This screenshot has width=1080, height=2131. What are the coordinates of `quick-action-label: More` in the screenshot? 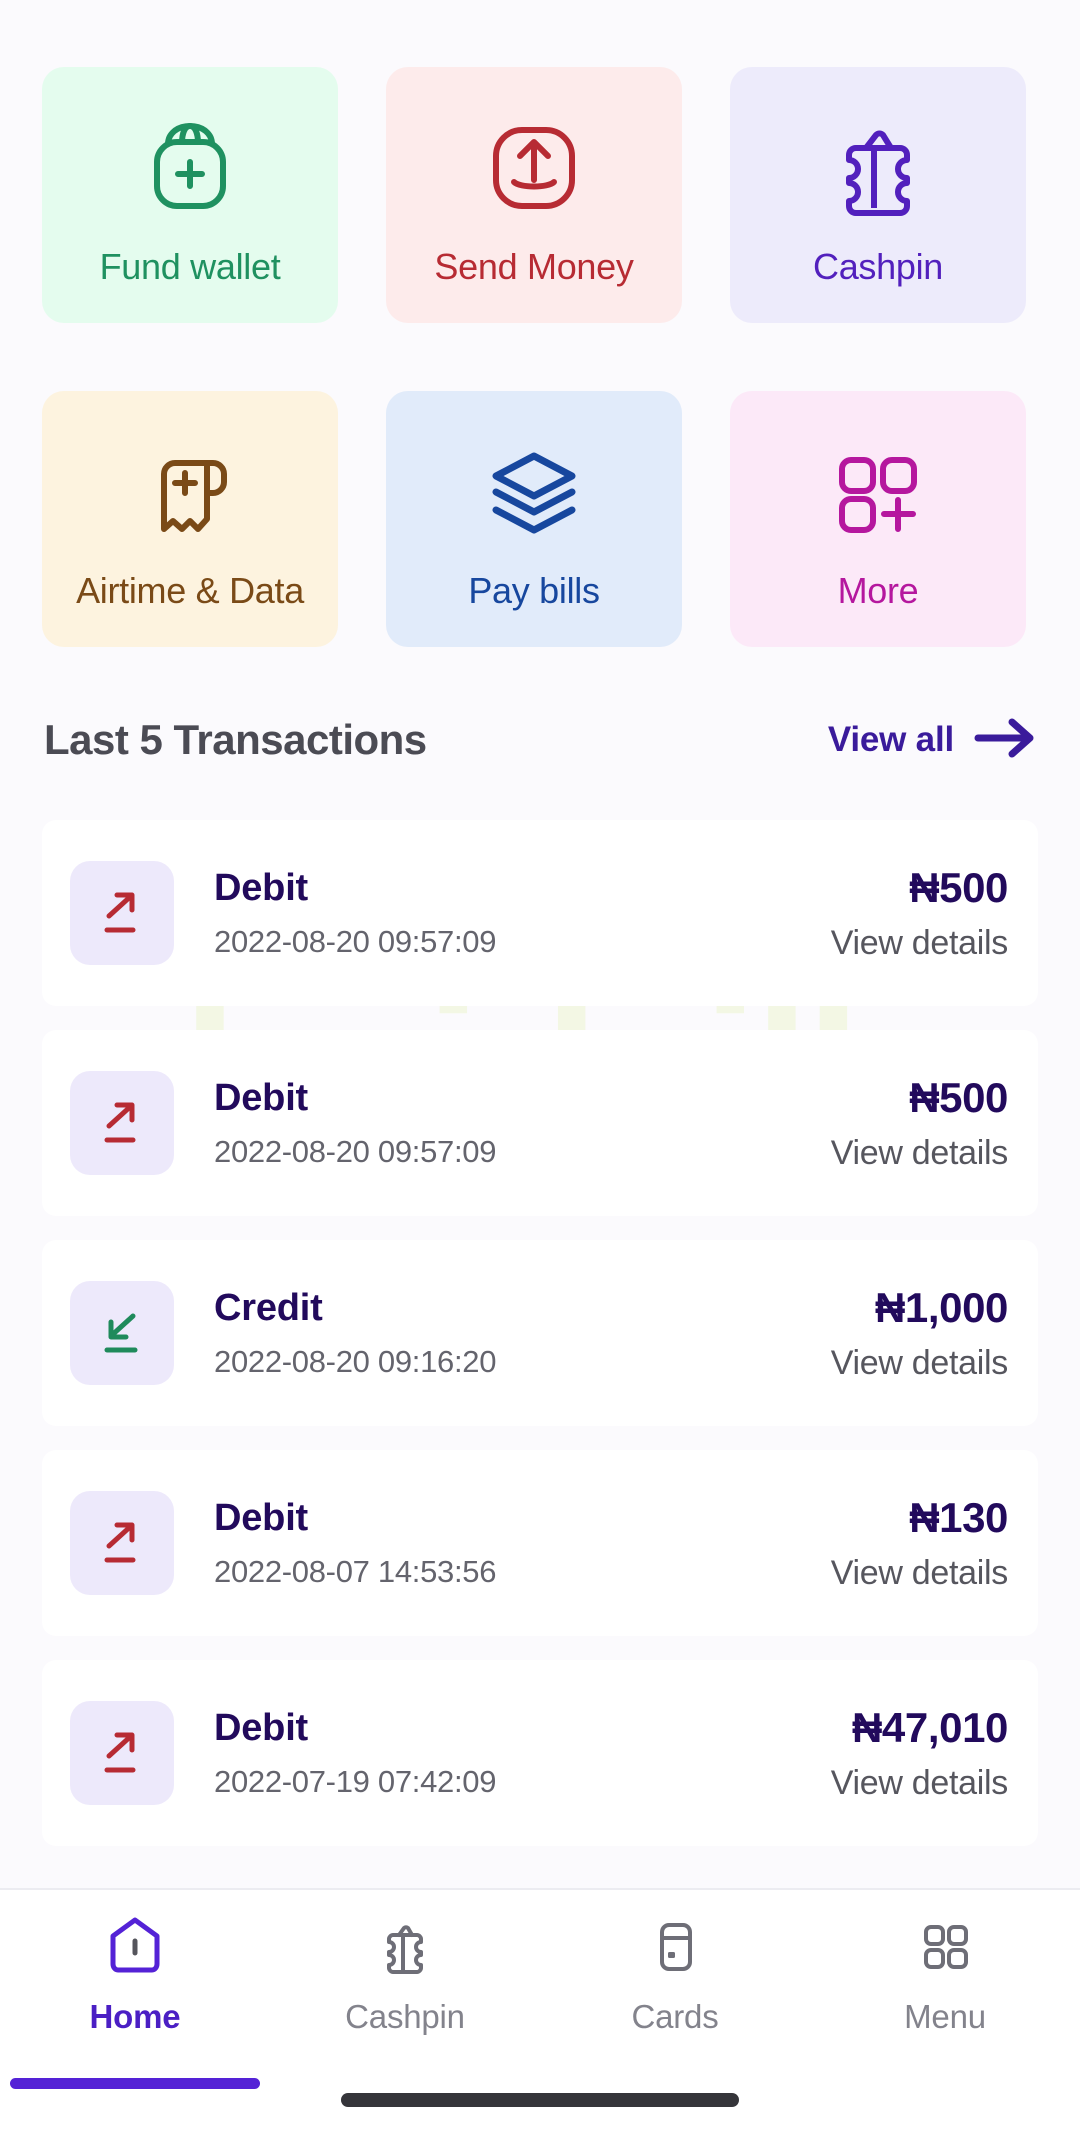 It's located at (878, 590).